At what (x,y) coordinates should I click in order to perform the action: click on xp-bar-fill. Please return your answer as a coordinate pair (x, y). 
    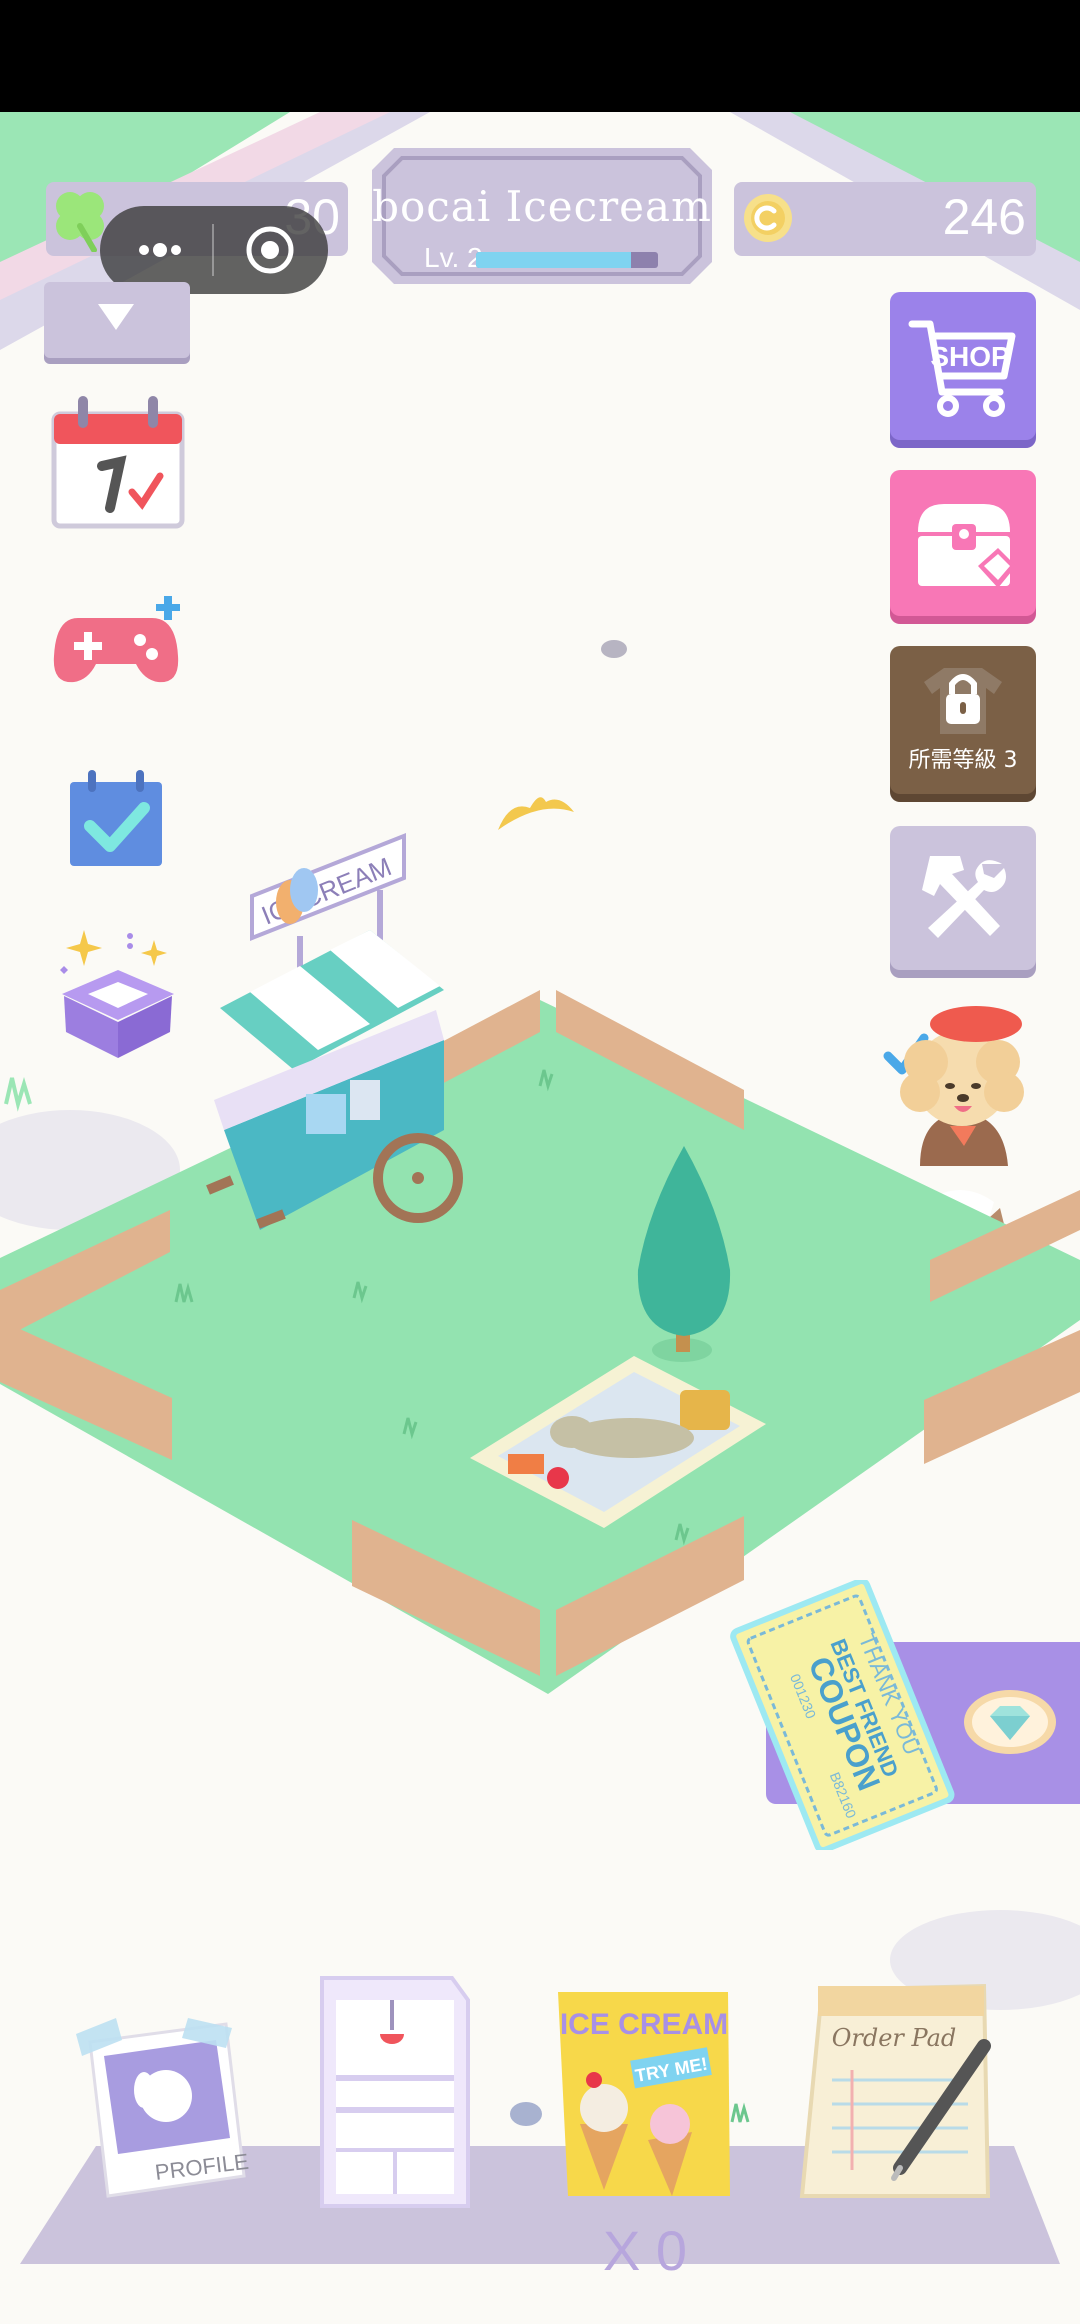
    Looking at the image, I should click on (553, 260).